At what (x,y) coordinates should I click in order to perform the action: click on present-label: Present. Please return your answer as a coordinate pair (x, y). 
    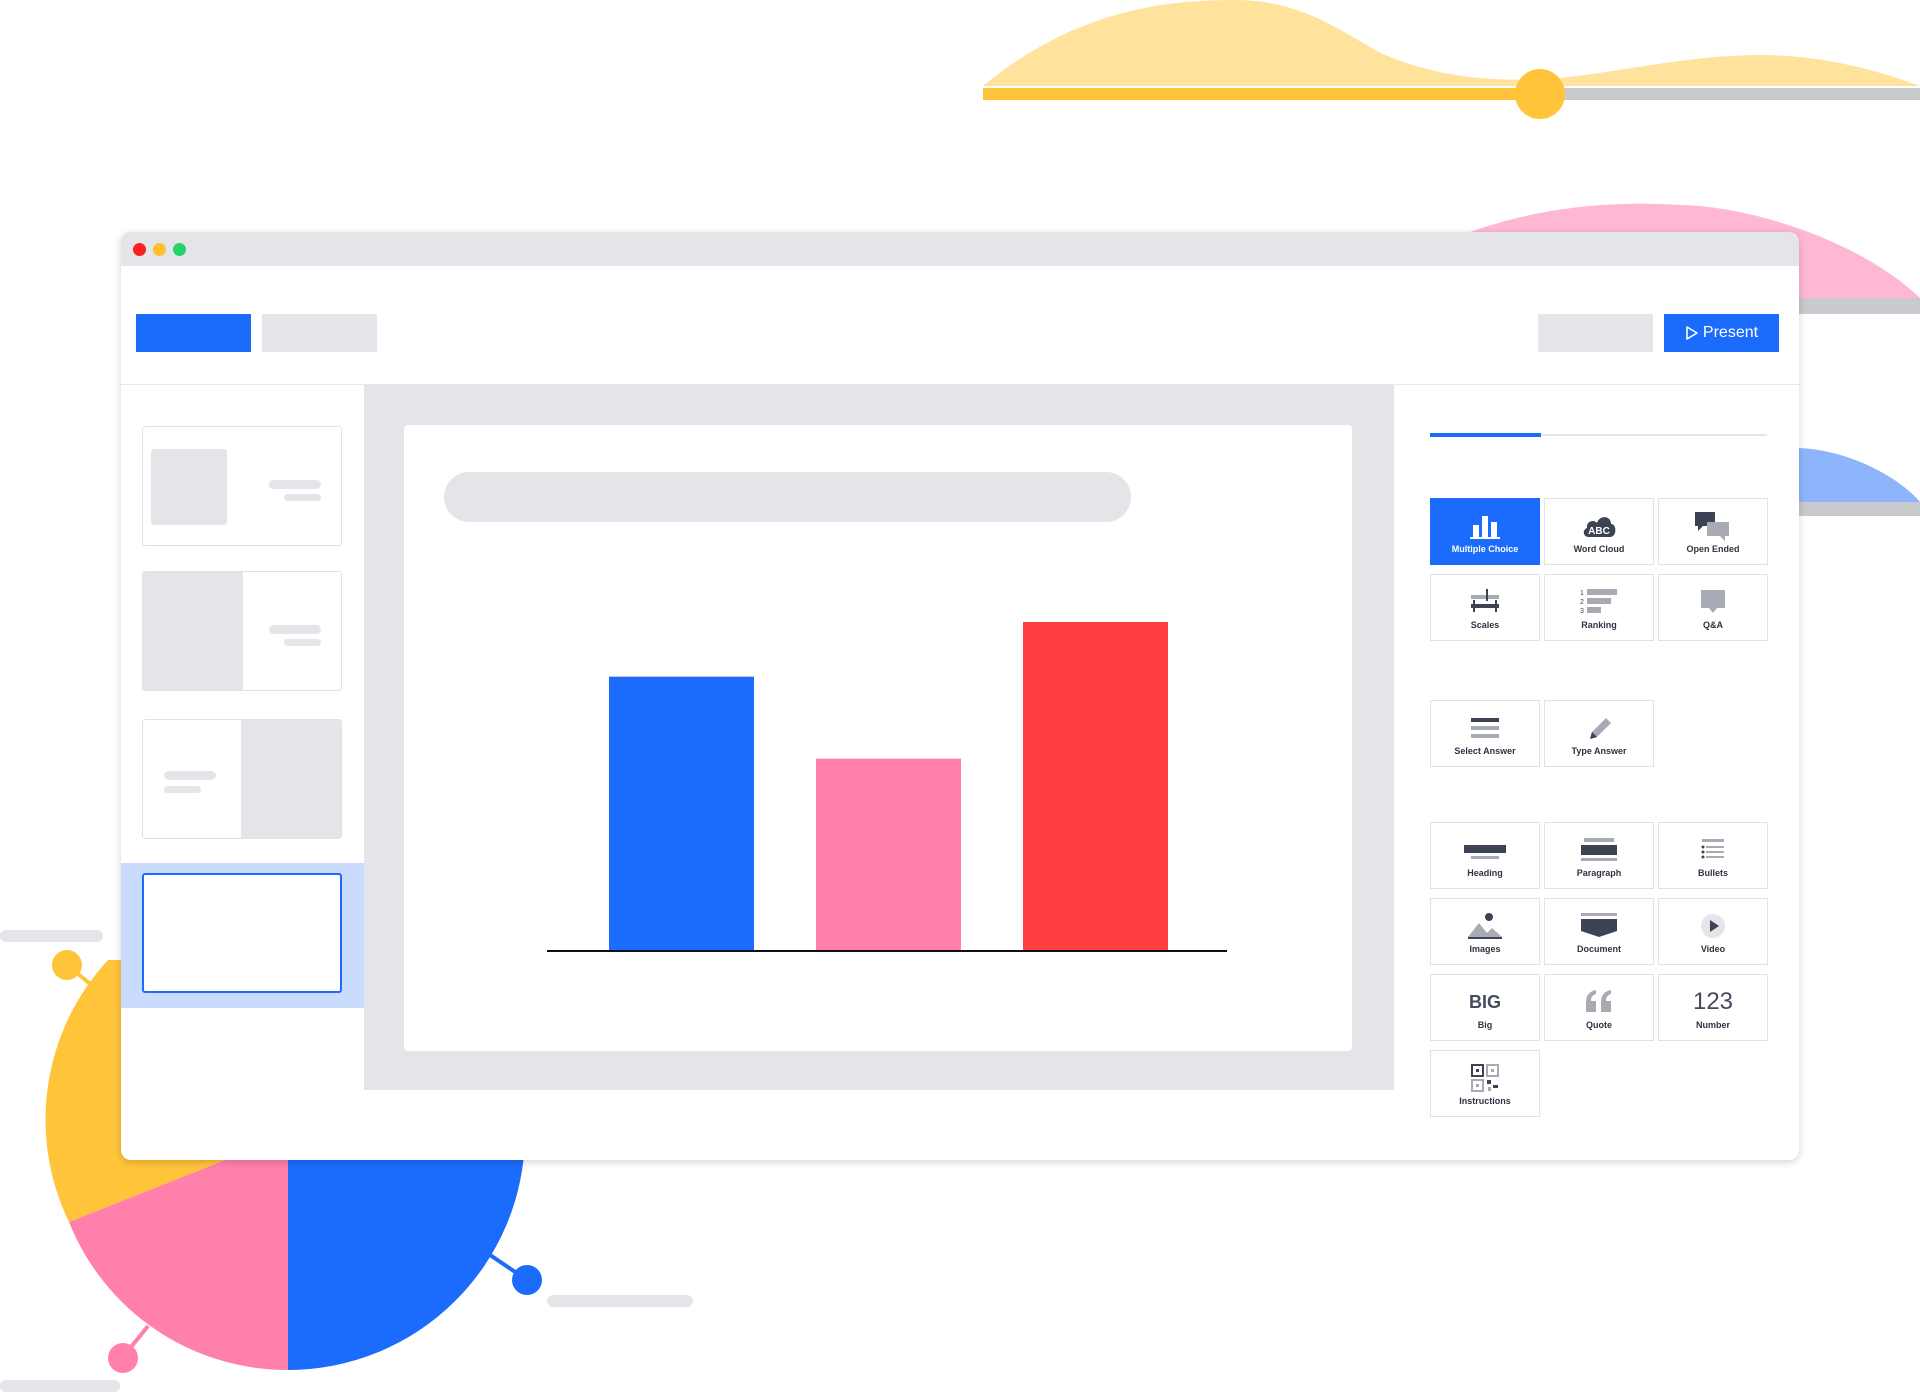
    Looking at the image, I should click on (1730, 332).